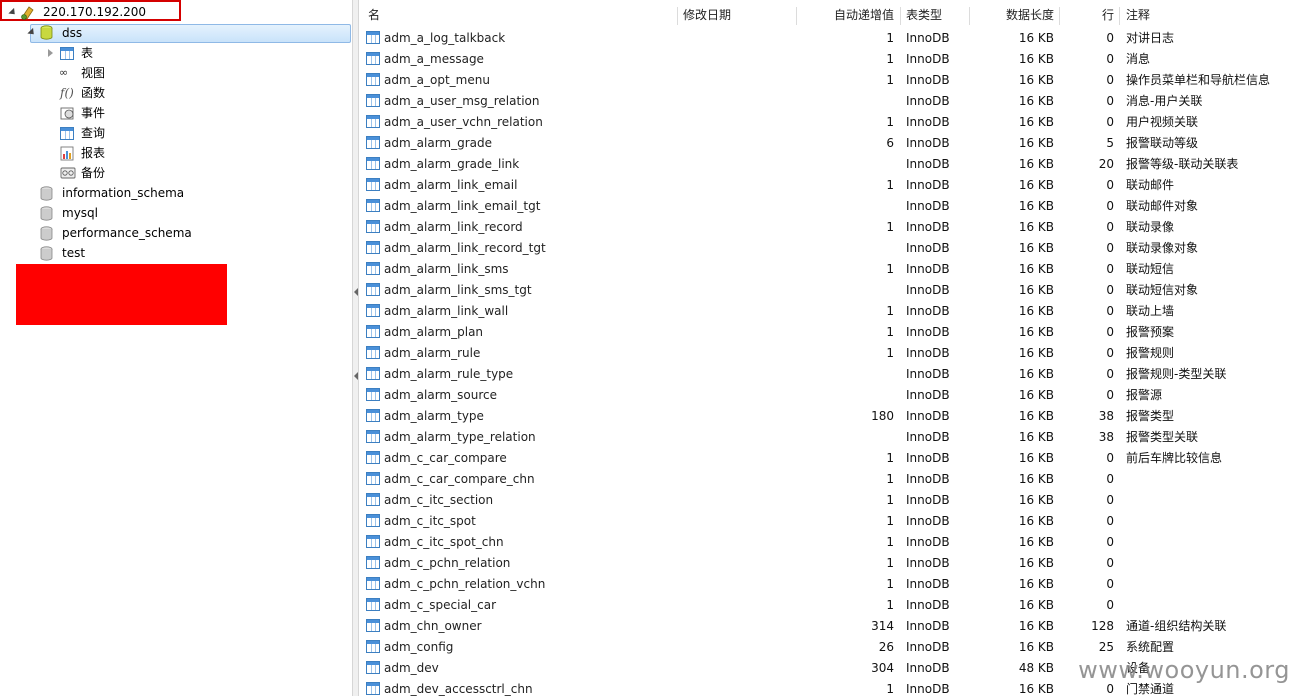 The image size is (1298, 696). What do you see at coordinates (828, 458) in the screenshot?
I see `table-row: adm_c_car_compare 1 InnoDB 16 KB 0 前后车牌比较信息` at bounding box center [828, 458].